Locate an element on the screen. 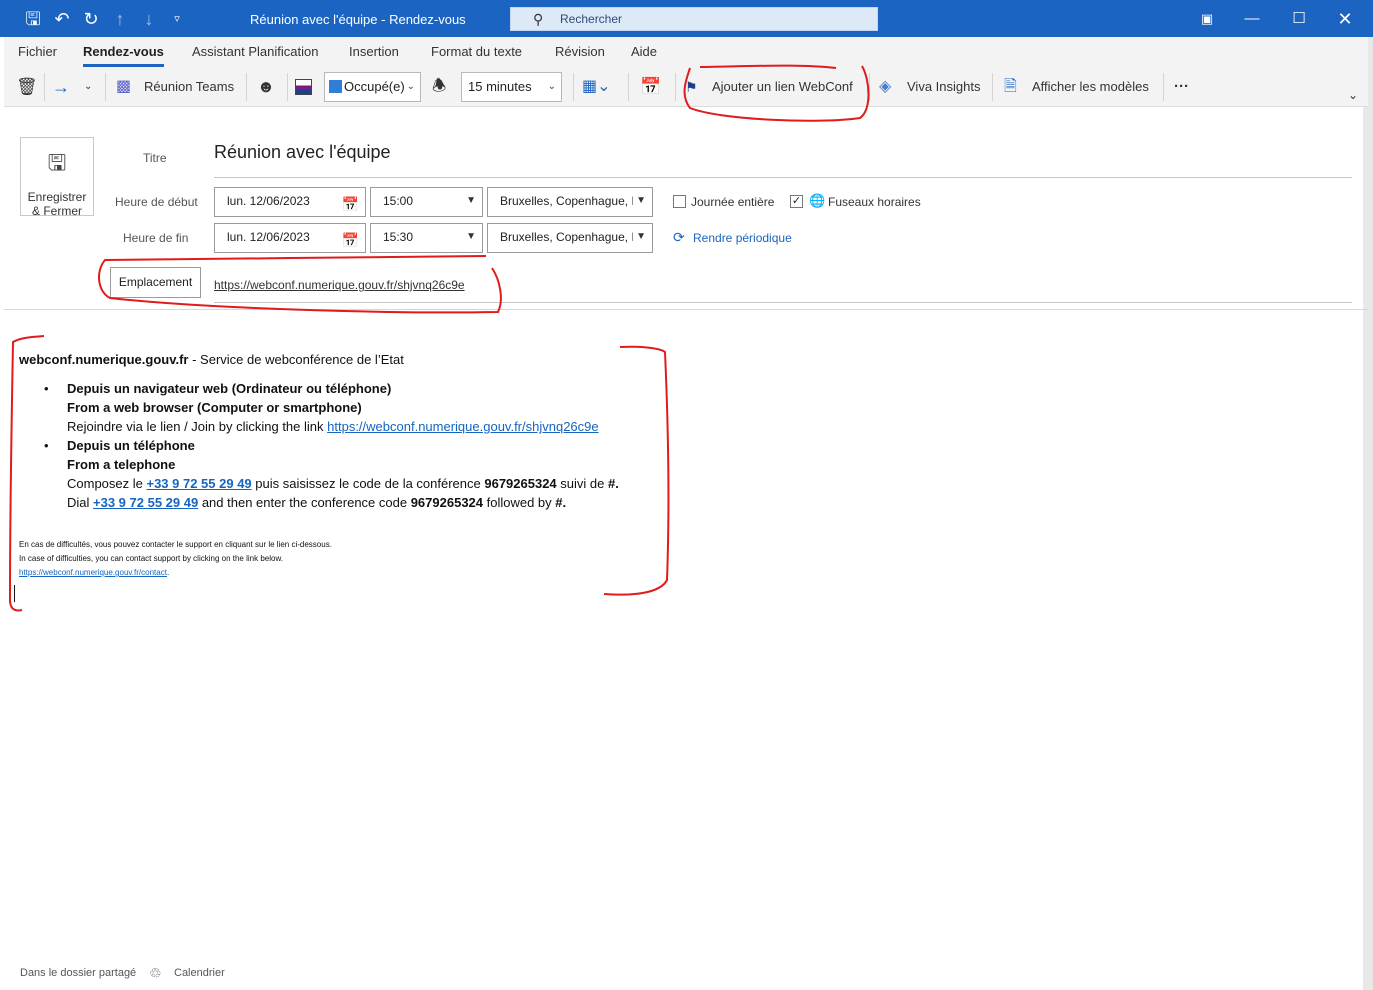 The height and width of the screenshot is (990, 1373). start-timezone-dropdown: Bruxelles, Copenhague, I ▼ is located at coordinates (570, 202).